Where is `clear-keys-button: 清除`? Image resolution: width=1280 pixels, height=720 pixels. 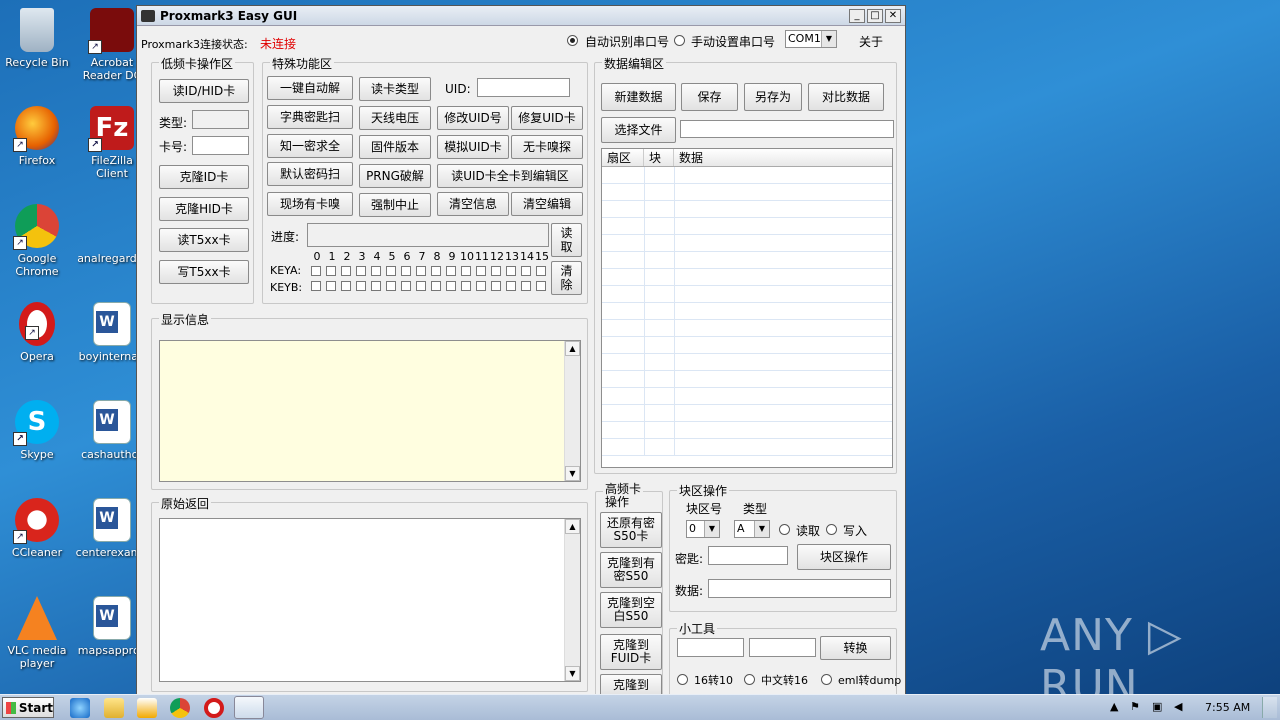 clear-keys-button: 清除 is located at coordinates (566, 278).